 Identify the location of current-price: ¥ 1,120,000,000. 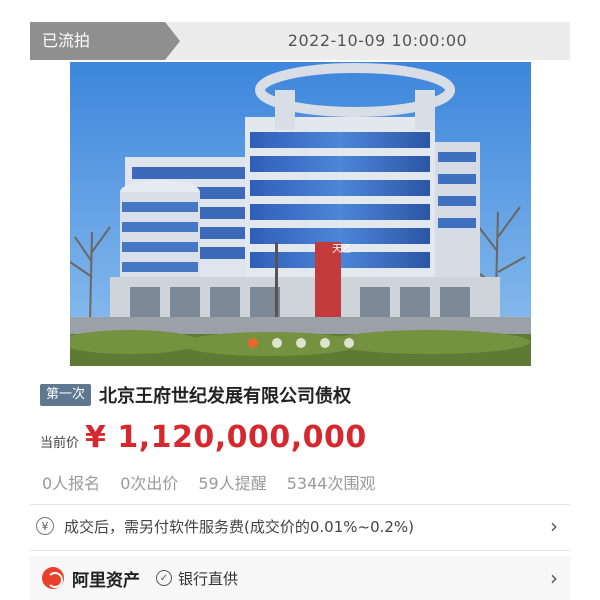
(226, 437).